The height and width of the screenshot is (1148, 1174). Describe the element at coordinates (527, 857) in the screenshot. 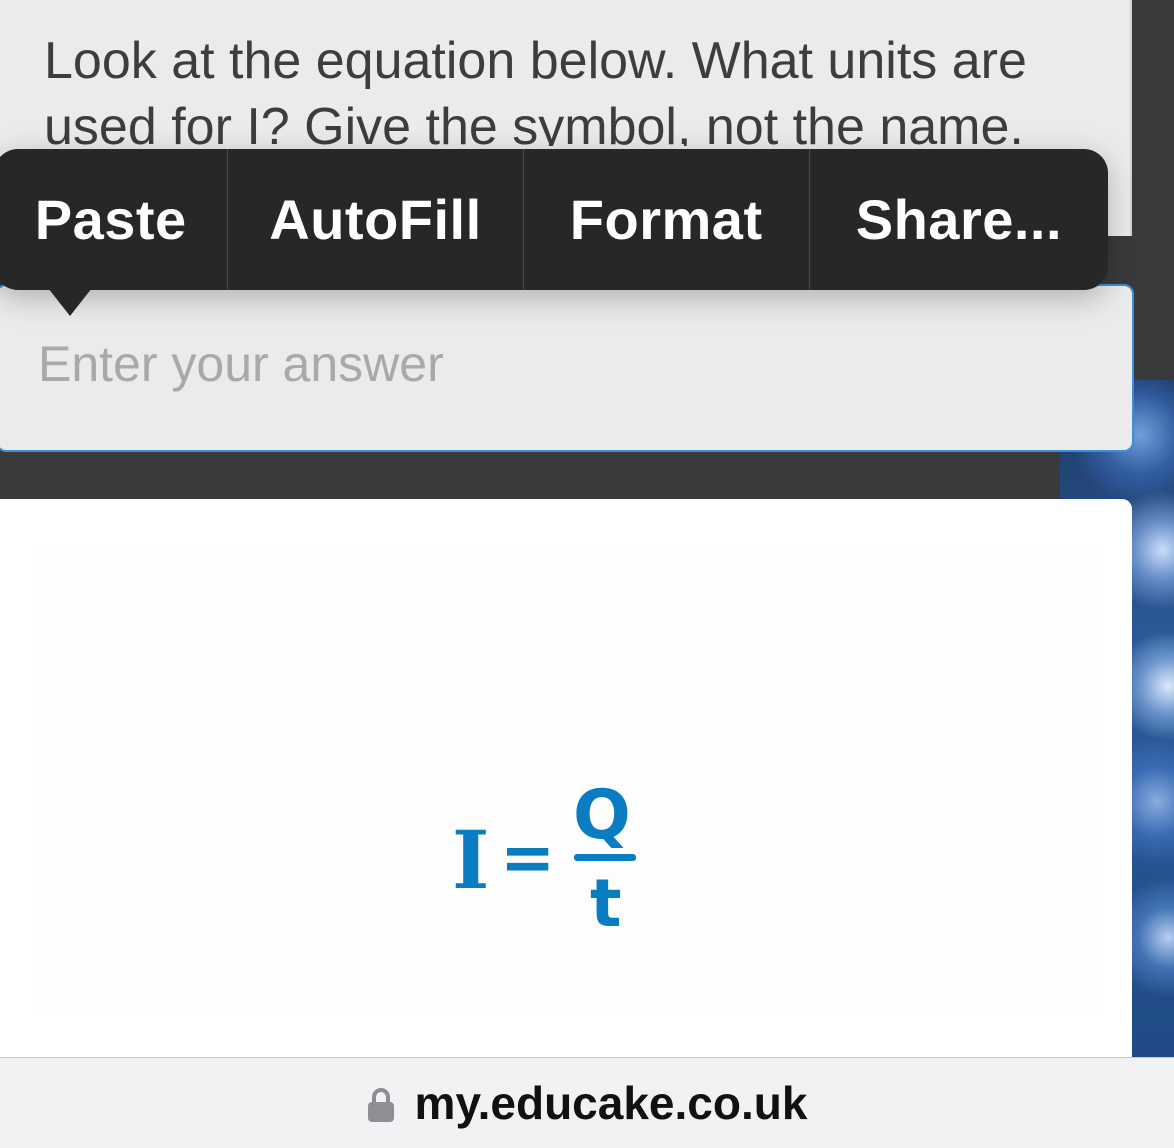

I see `equation-equals: =` at that location.